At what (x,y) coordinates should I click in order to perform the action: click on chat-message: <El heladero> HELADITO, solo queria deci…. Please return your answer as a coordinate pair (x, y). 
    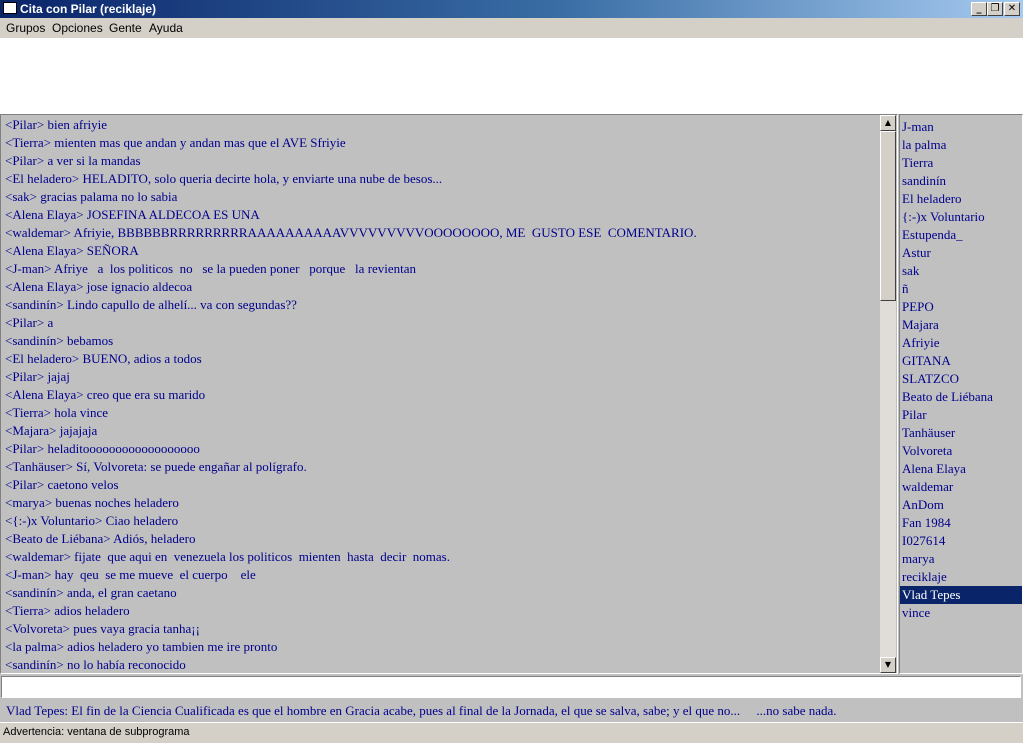
    Looking at the image, I should click on (224, 178).